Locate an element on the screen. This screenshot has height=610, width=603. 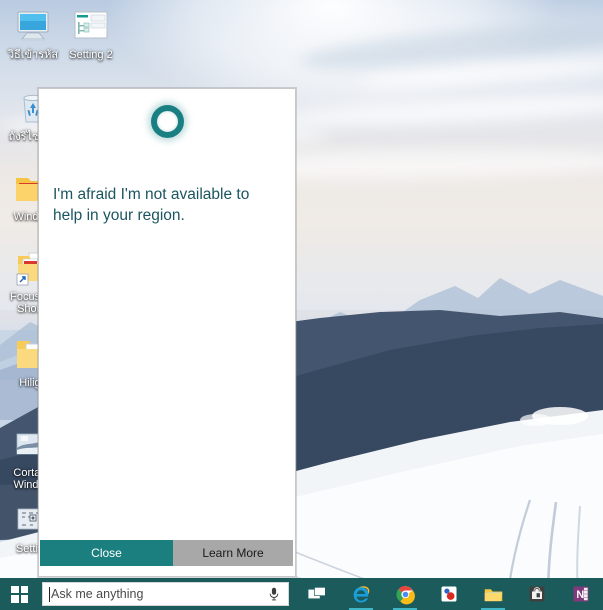
taskbar: Ask me anything N is located at coordinates (301, 594).